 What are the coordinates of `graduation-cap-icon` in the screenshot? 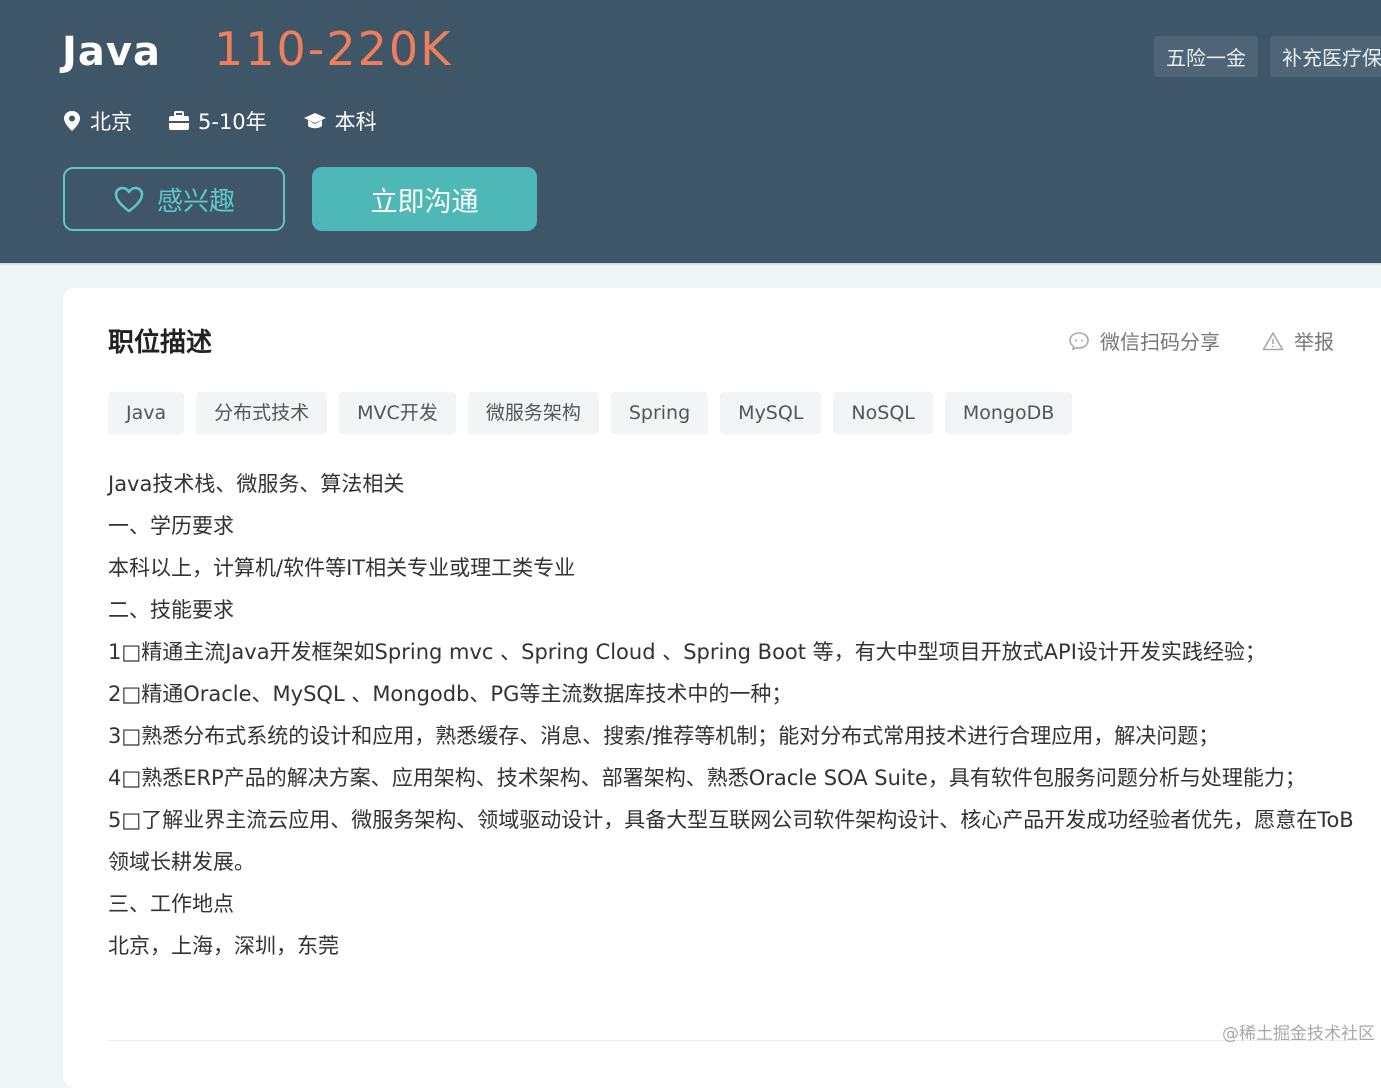 It's located at (314, 121).